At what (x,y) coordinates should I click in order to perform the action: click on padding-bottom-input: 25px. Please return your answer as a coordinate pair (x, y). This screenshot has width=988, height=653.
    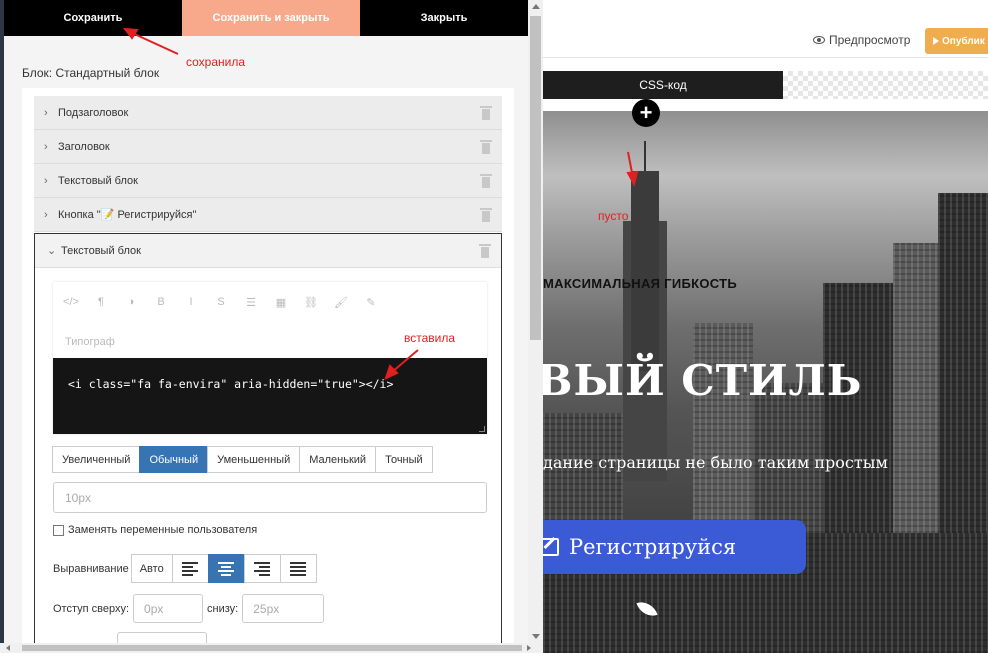
    Looking at the image, I should click on (283, 608).